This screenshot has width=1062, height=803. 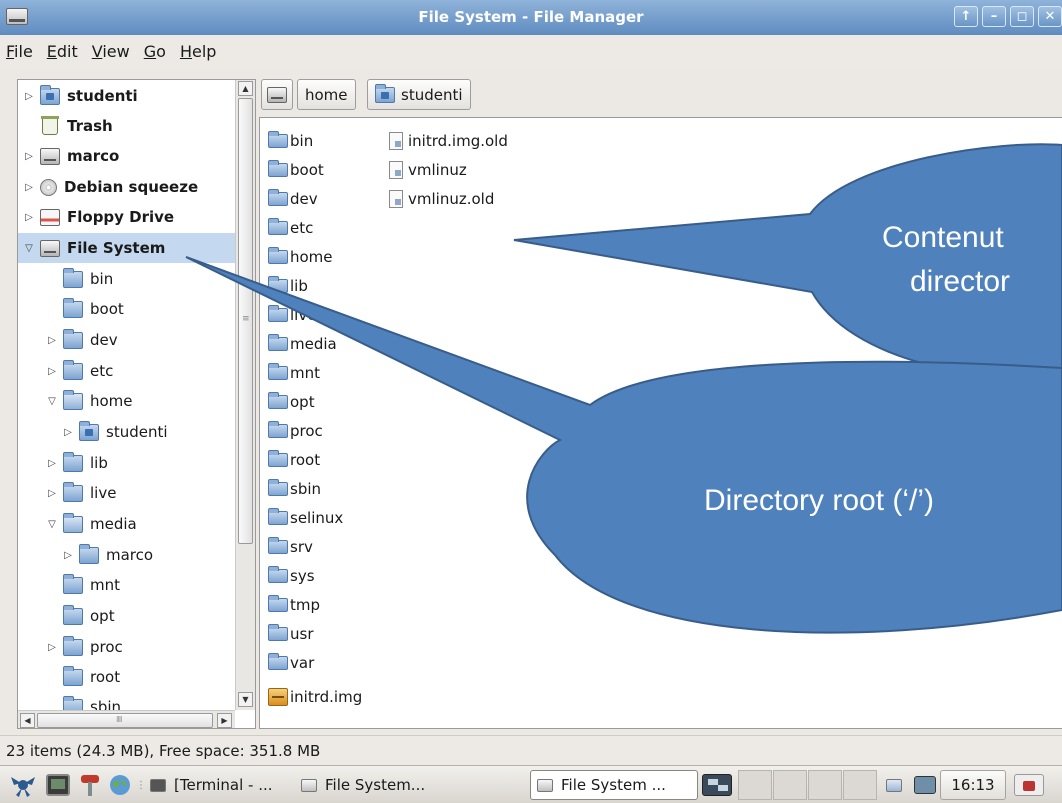 What do you see at coordinates (141, 340) in the screenshot?
I see `tree-item-dev: ▷ dev` at bounding box center [141, 340].